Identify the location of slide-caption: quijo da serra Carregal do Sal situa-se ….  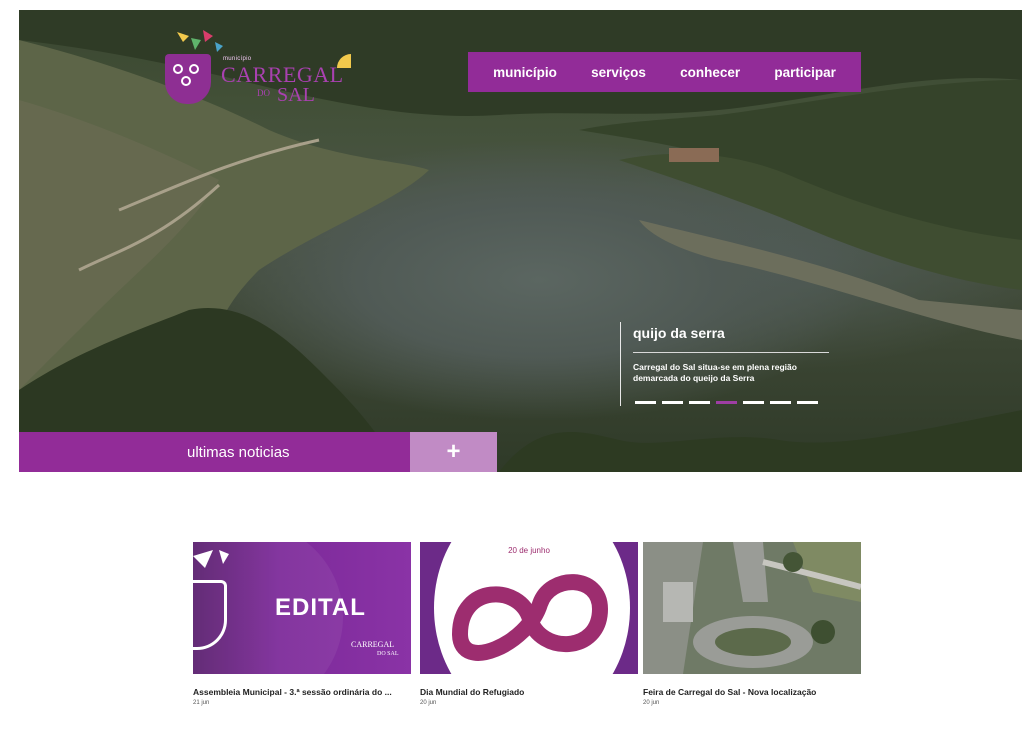
(726, 364).